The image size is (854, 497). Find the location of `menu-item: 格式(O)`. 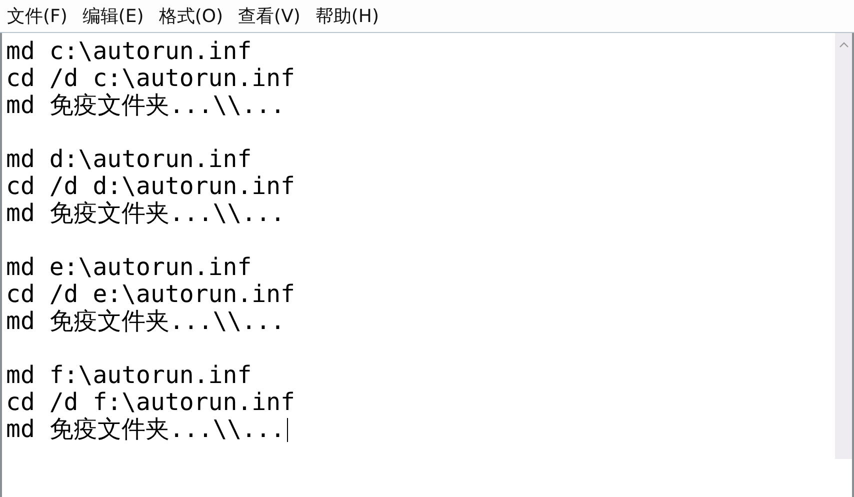

menu-item: 格式(O) is located at coordinates (191, 16).